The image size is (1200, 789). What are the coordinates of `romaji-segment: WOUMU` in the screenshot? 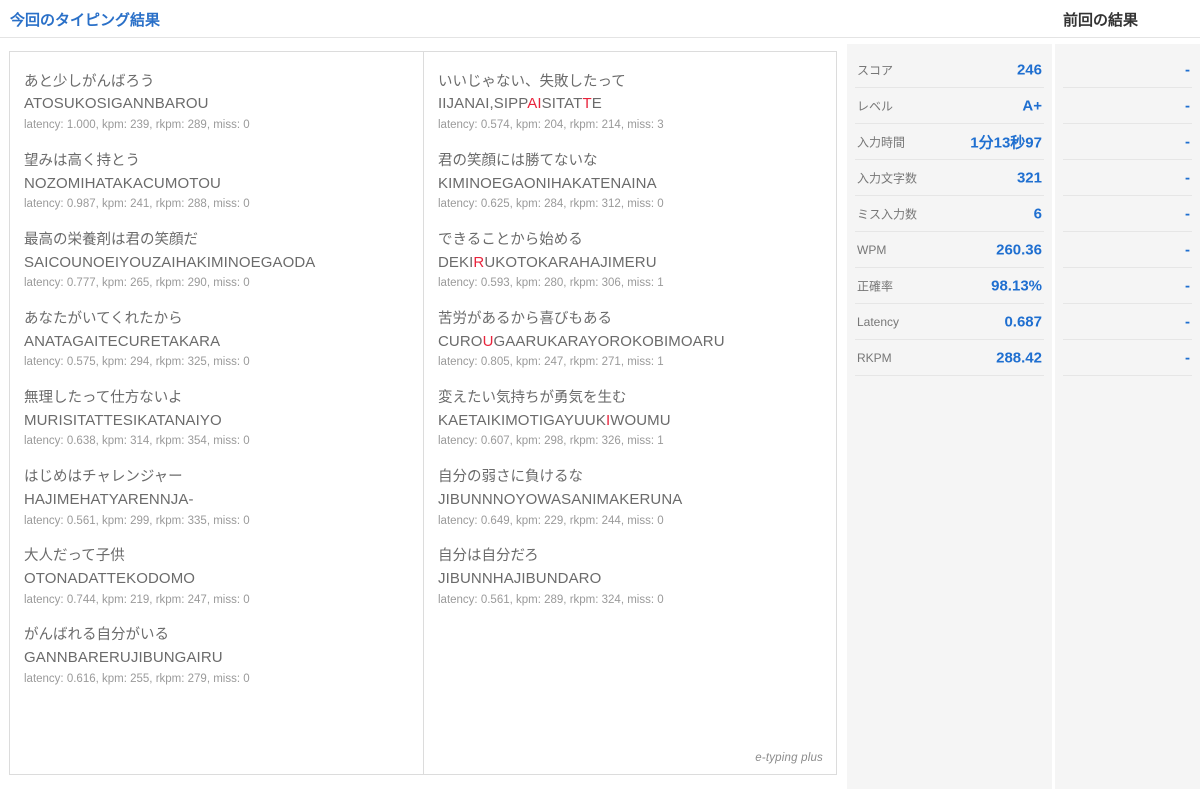 It's located at (640, 420).